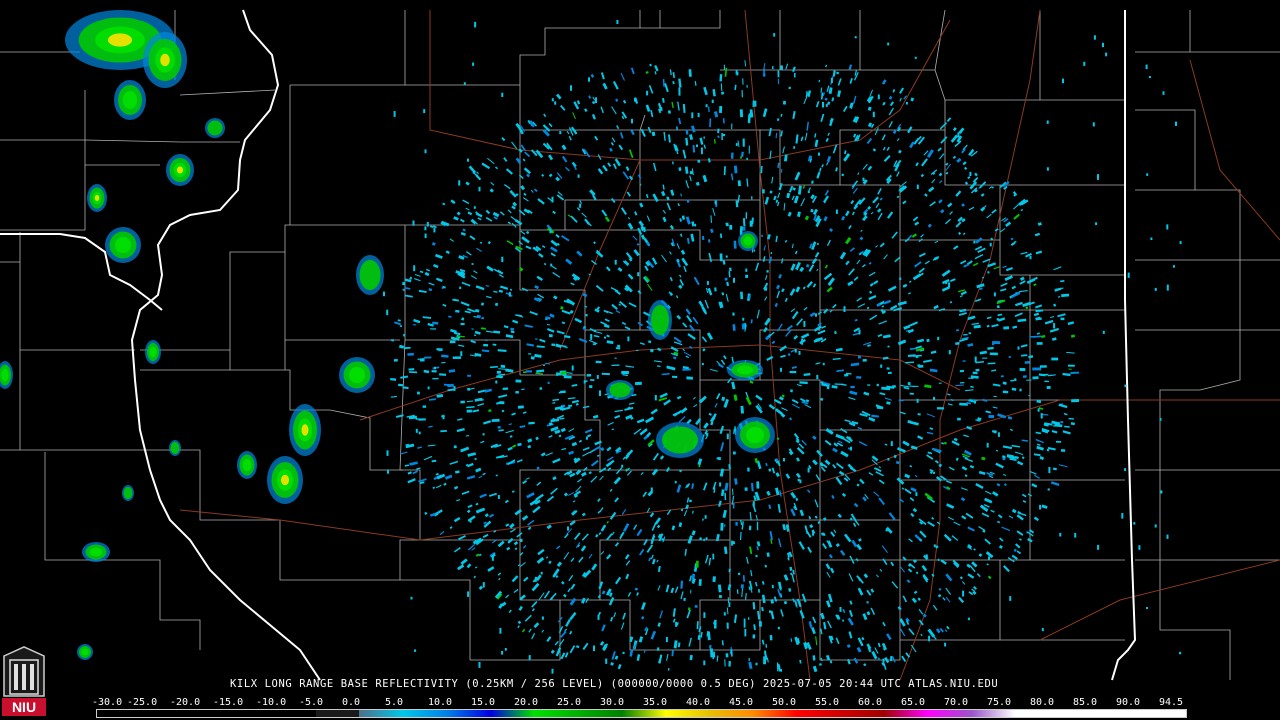 The height and width of the screenshot is (720, 1280). I want to click on colorbar-label: -25.0, so click(142, 702).